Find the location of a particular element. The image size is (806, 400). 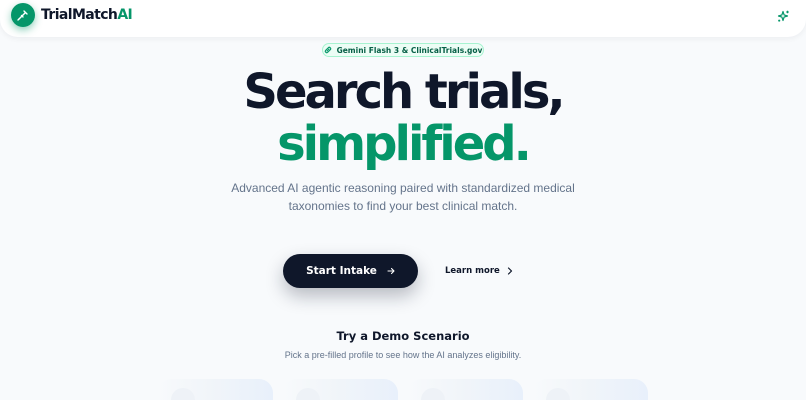

sparkles-icon is located at coordinates (783, 16).